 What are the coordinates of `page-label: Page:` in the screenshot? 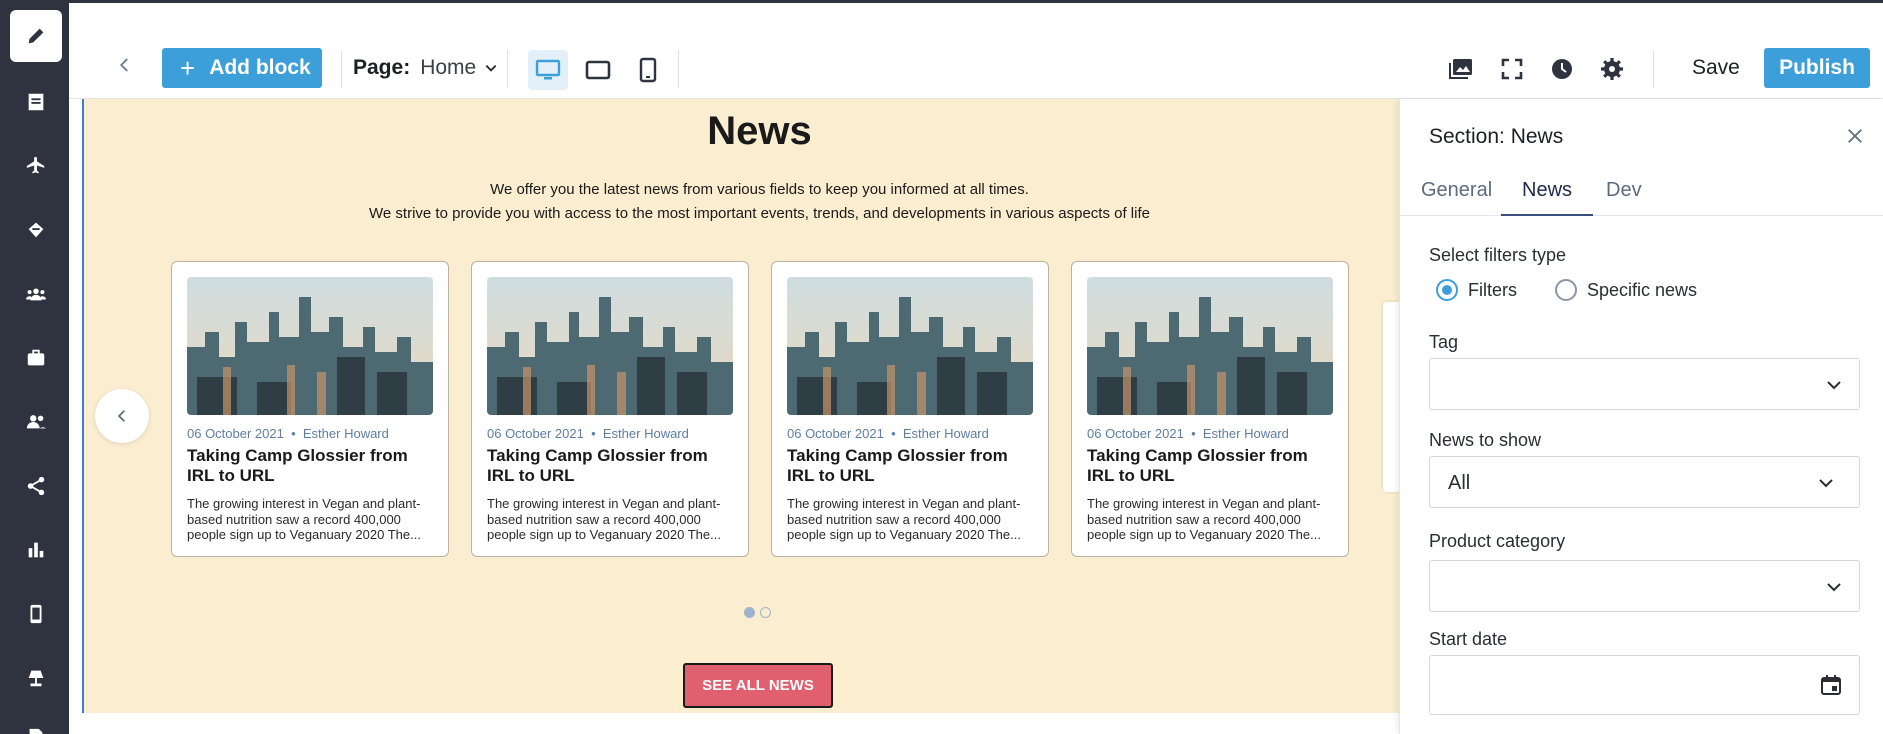 It's located at (382, 67).